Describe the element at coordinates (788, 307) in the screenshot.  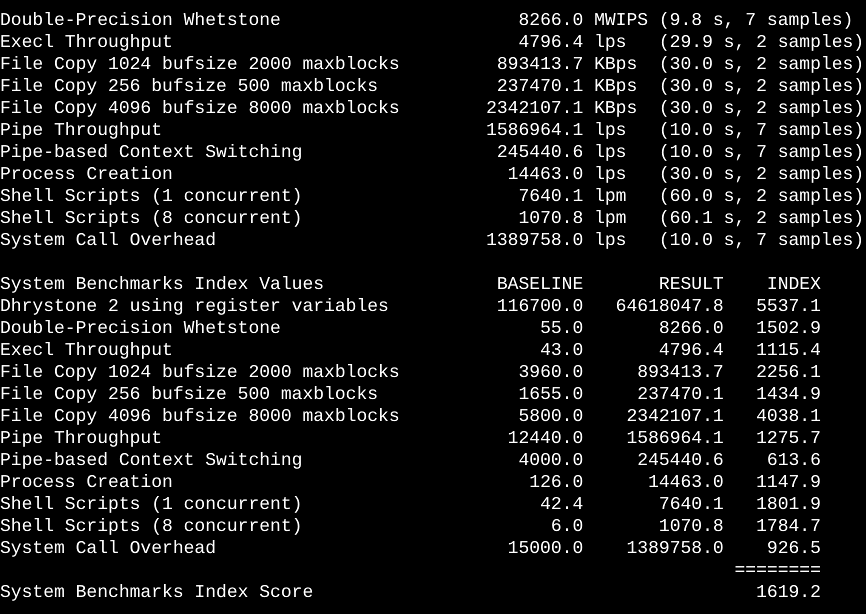
I see `index-value: 5537.1` at that location.